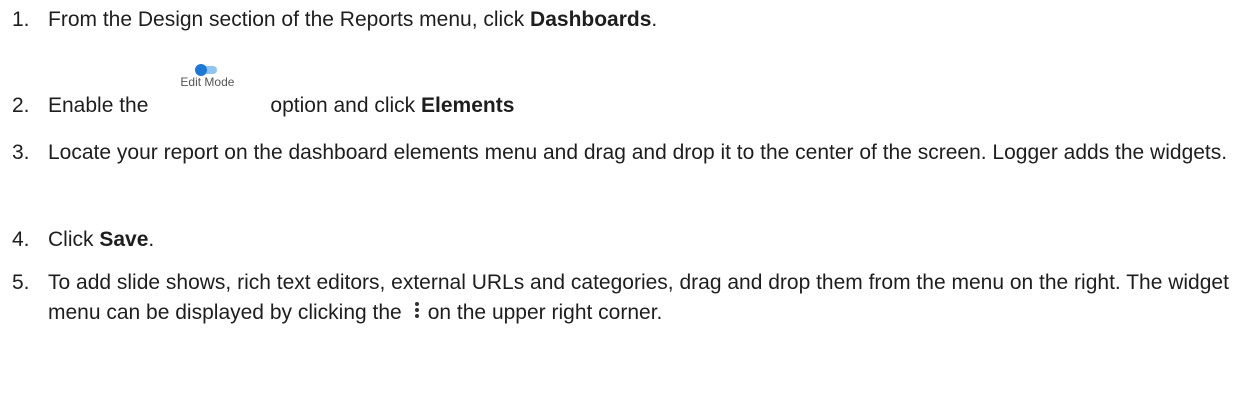  What do you see at coordinates (591, 19) in the screenshot?
I see `dashboards-label: Dashboards` at bounding box center [591, 19].